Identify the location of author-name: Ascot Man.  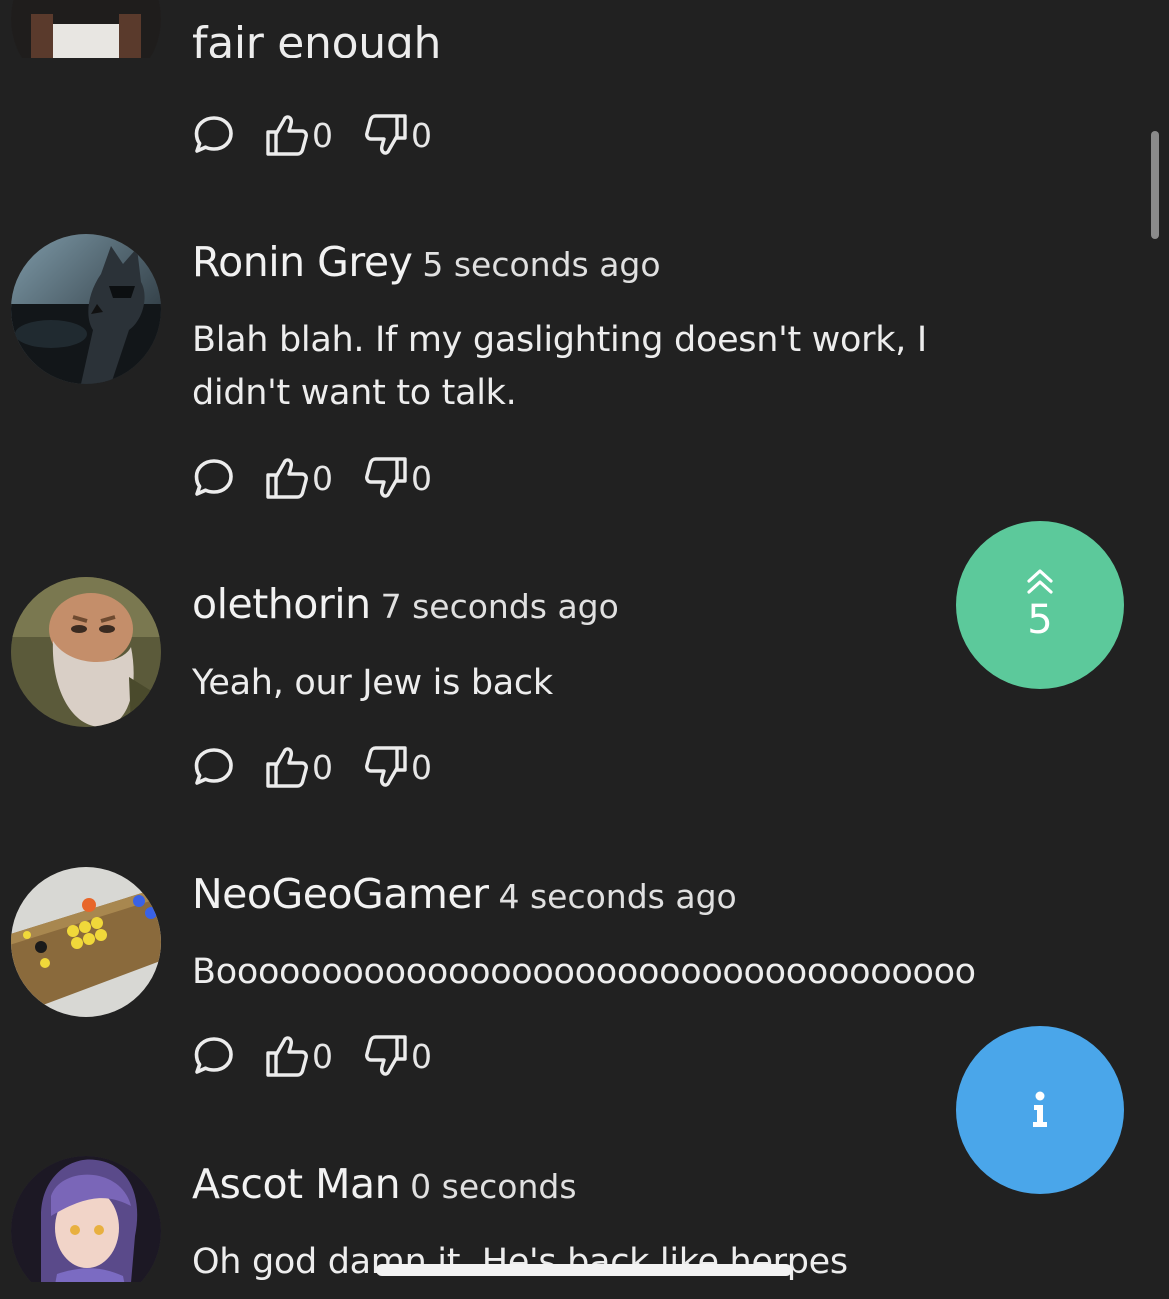
(296, 1184).